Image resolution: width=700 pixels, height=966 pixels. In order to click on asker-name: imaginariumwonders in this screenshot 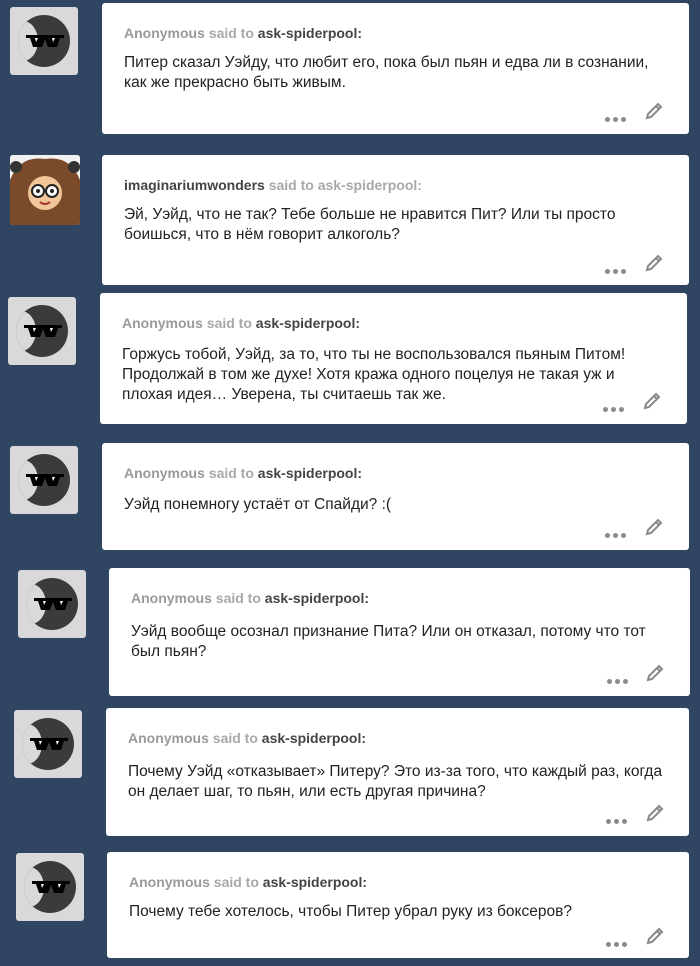, I will do `click(194, 185)`.